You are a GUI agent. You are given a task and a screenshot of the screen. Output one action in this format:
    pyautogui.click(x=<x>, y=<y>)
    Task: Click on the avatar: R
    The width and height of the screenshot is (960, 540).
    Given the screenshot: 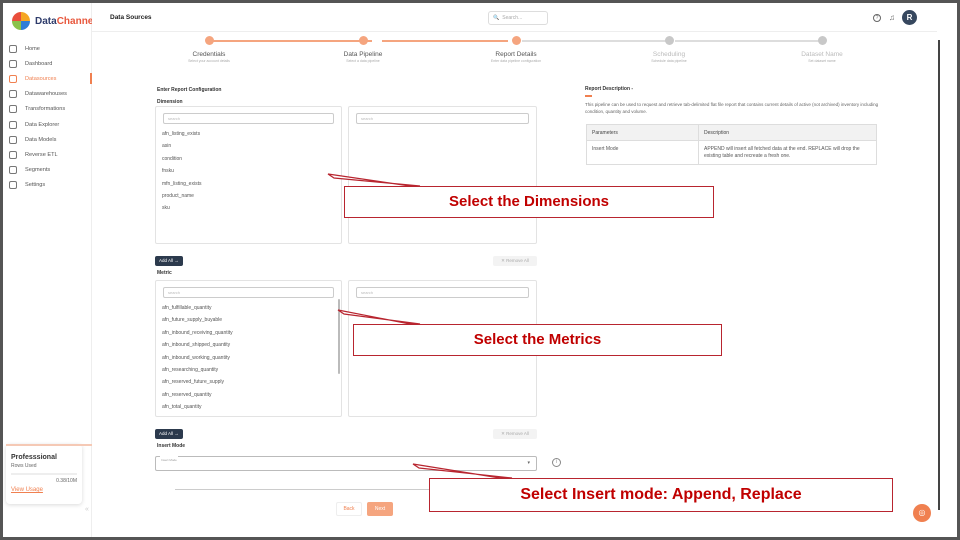 What is the action you would take?
    pyautogui.click(x=909, y=17)
    